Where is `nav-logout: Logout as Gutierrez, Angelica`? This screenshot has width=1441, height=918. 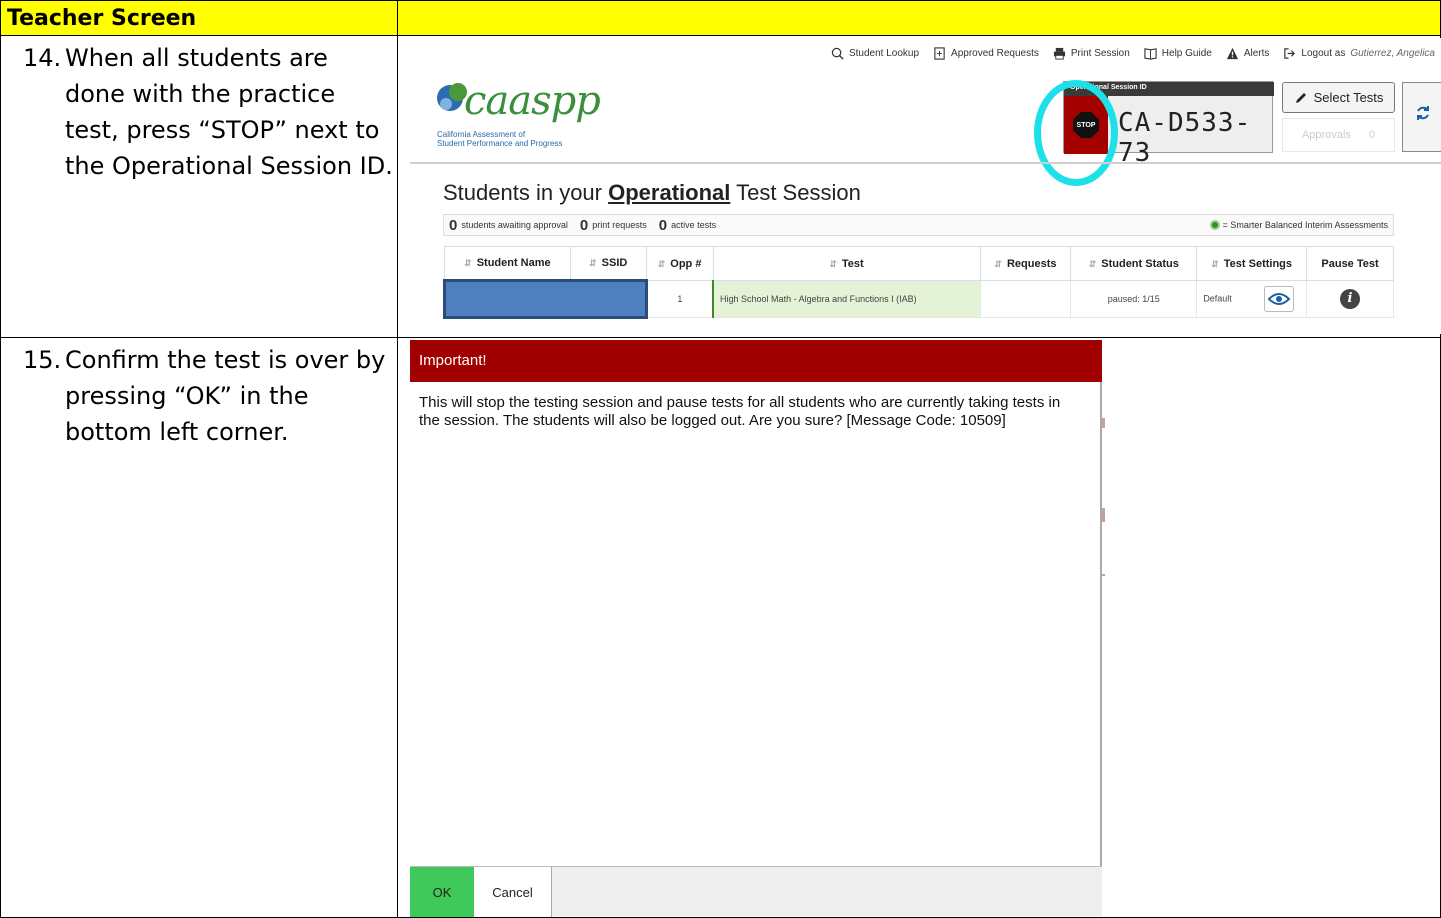 nav-logout: Logout as Gutierrez, Angelica is located at coordinates (1359, 53).